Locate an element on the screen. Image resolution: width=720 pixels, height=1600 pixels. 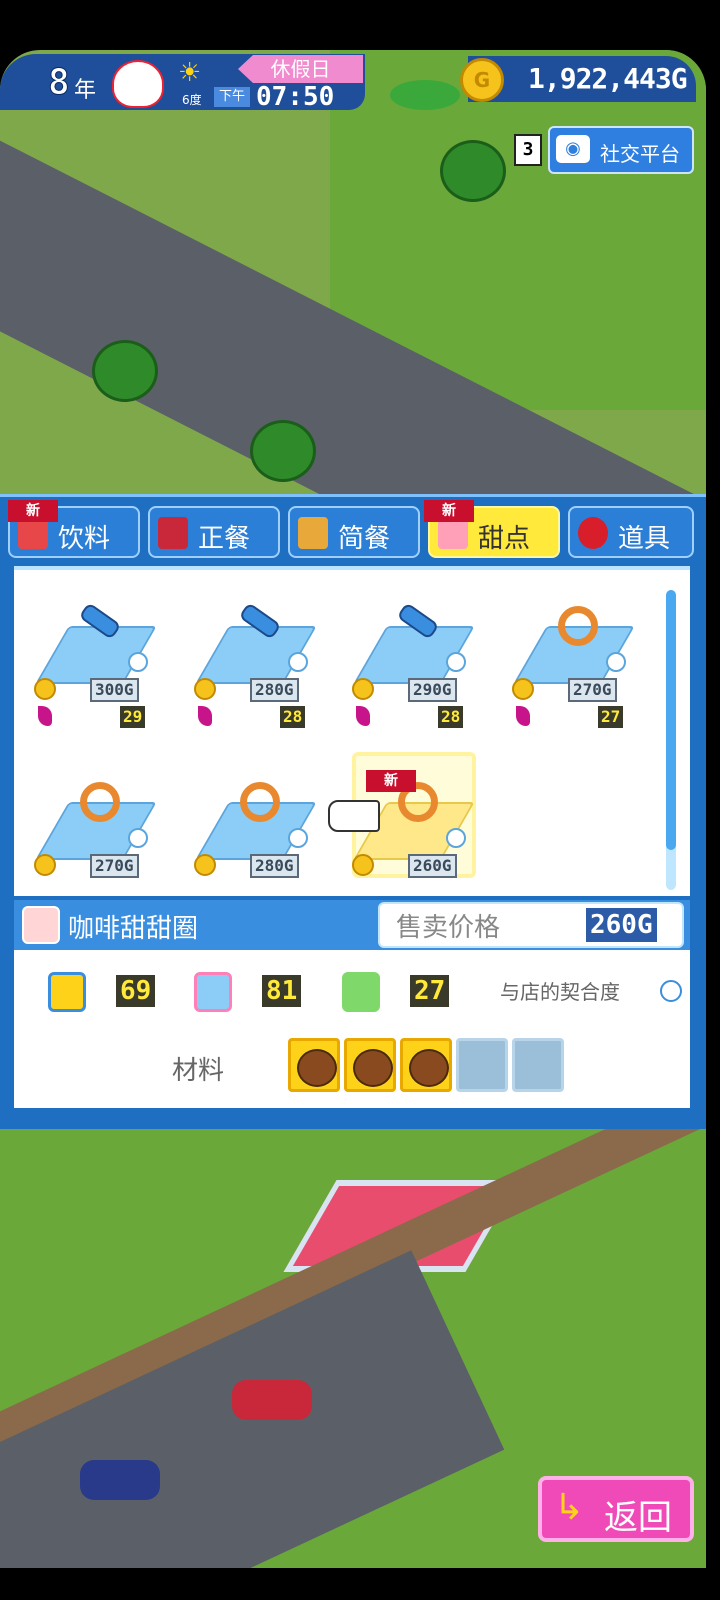
taste-smiley-icon is located at coordinates (67, 992).